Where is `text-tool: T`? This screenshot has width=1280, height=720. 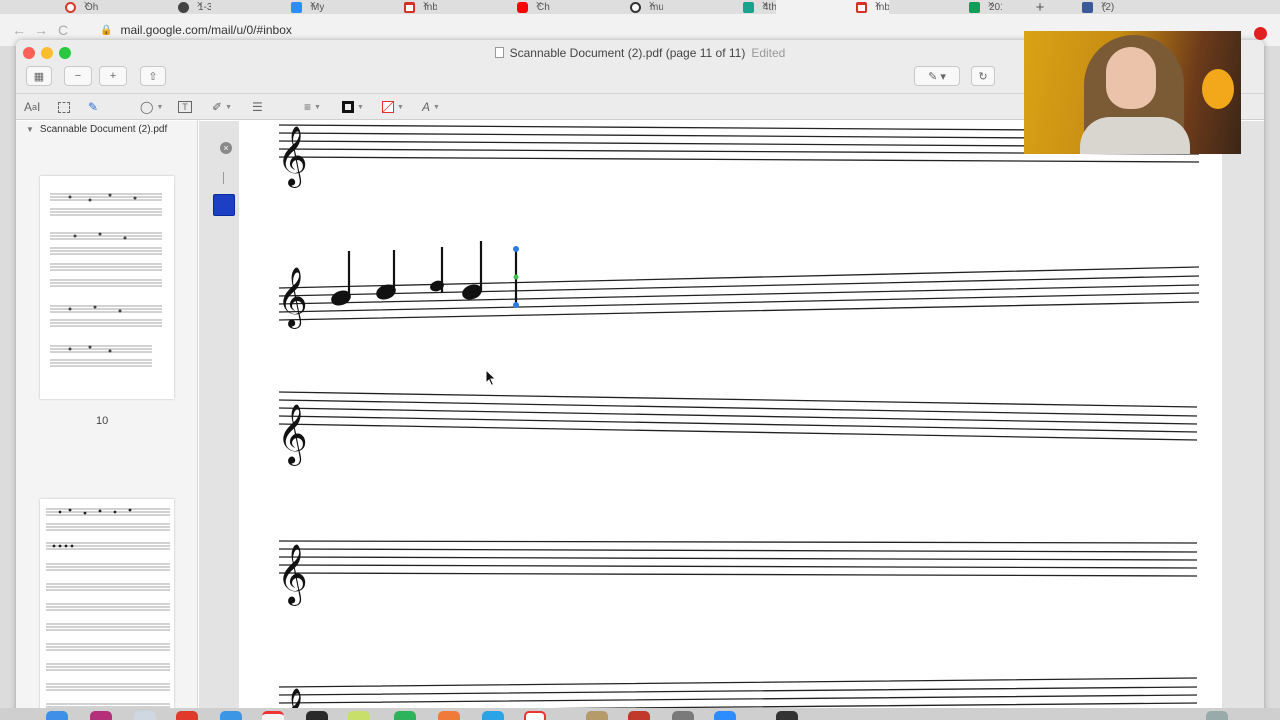 text-tool: T is located at coordinates (185, 107).